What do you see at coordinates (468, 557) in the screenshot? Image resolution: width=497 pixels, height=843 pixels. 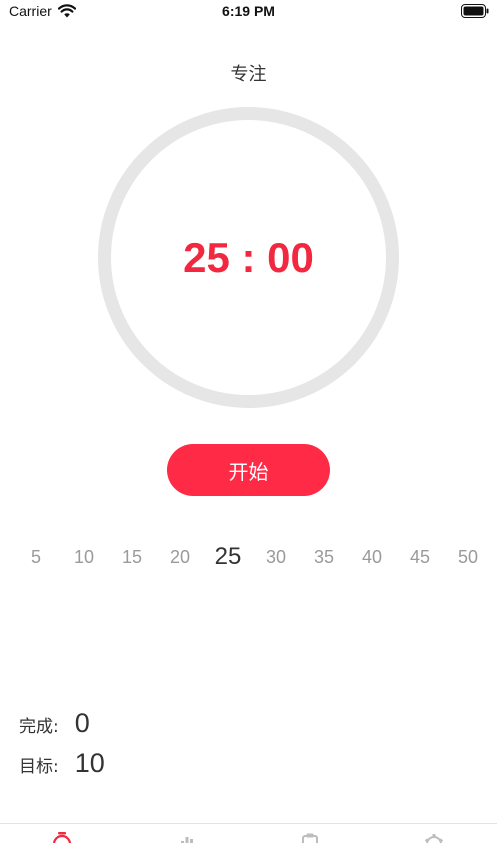 I see `duration-option-50: 50` at bounding box center [468, 557].